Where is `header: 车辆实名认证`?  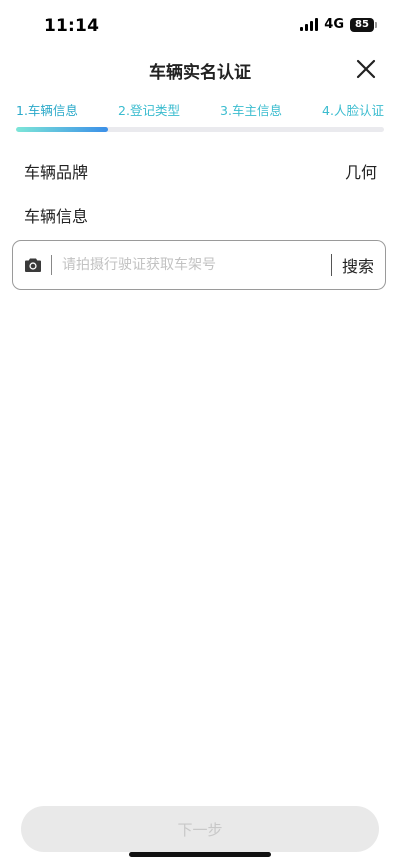 header: 车辆实名认证 is located at coordinates (200, 69).